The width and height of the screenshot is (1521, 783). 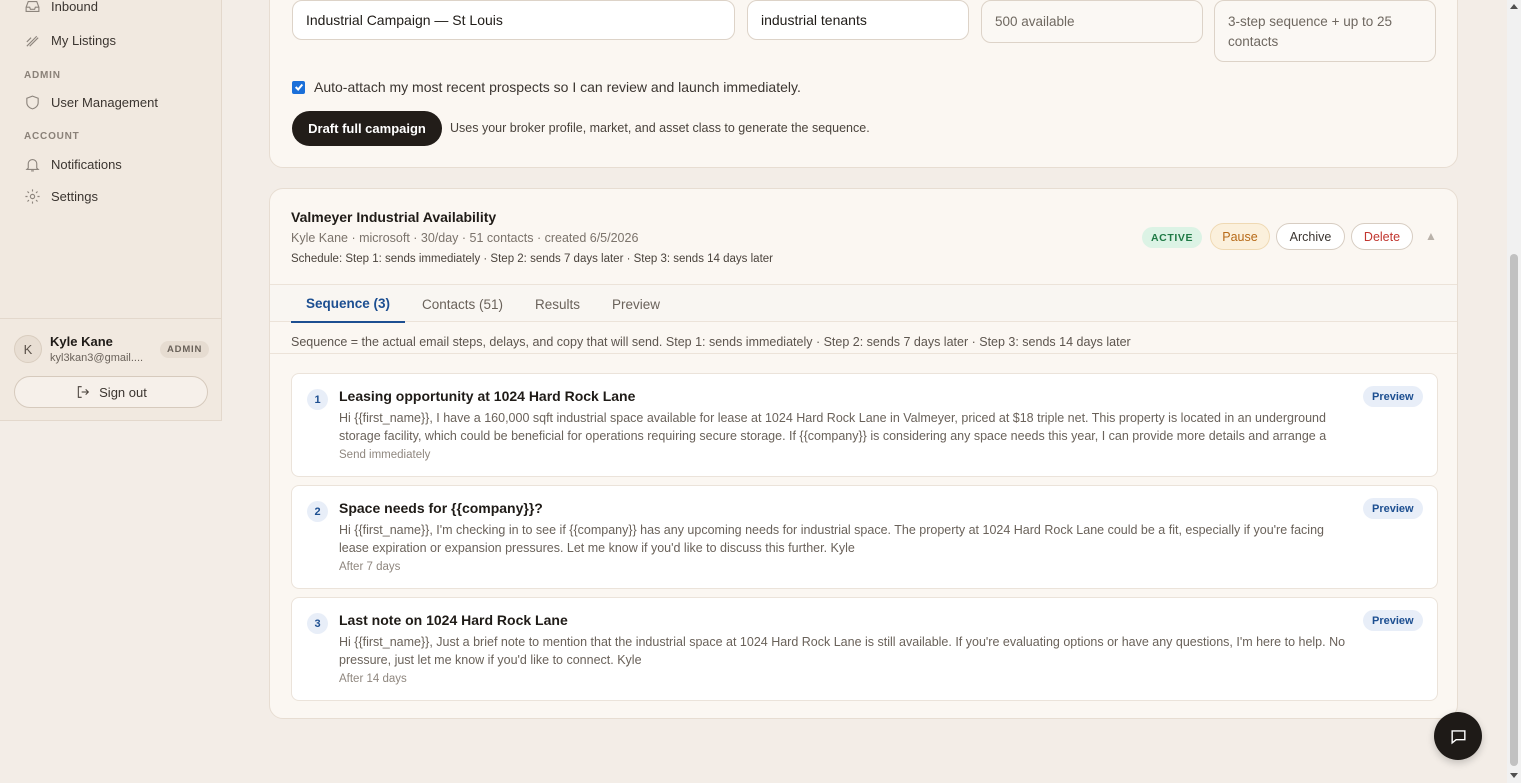 I want to click on tab-preview: Preview, so click(x=636, y=304).